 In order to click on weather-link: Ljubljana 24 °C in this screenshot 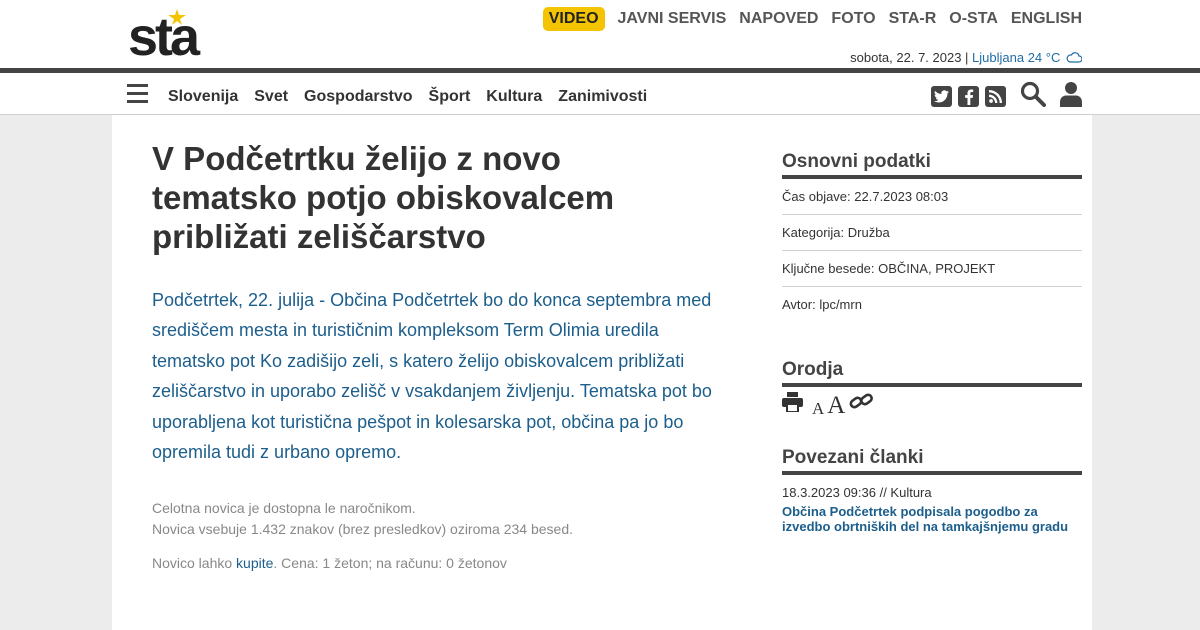, I will do `click(1027, 57)`.